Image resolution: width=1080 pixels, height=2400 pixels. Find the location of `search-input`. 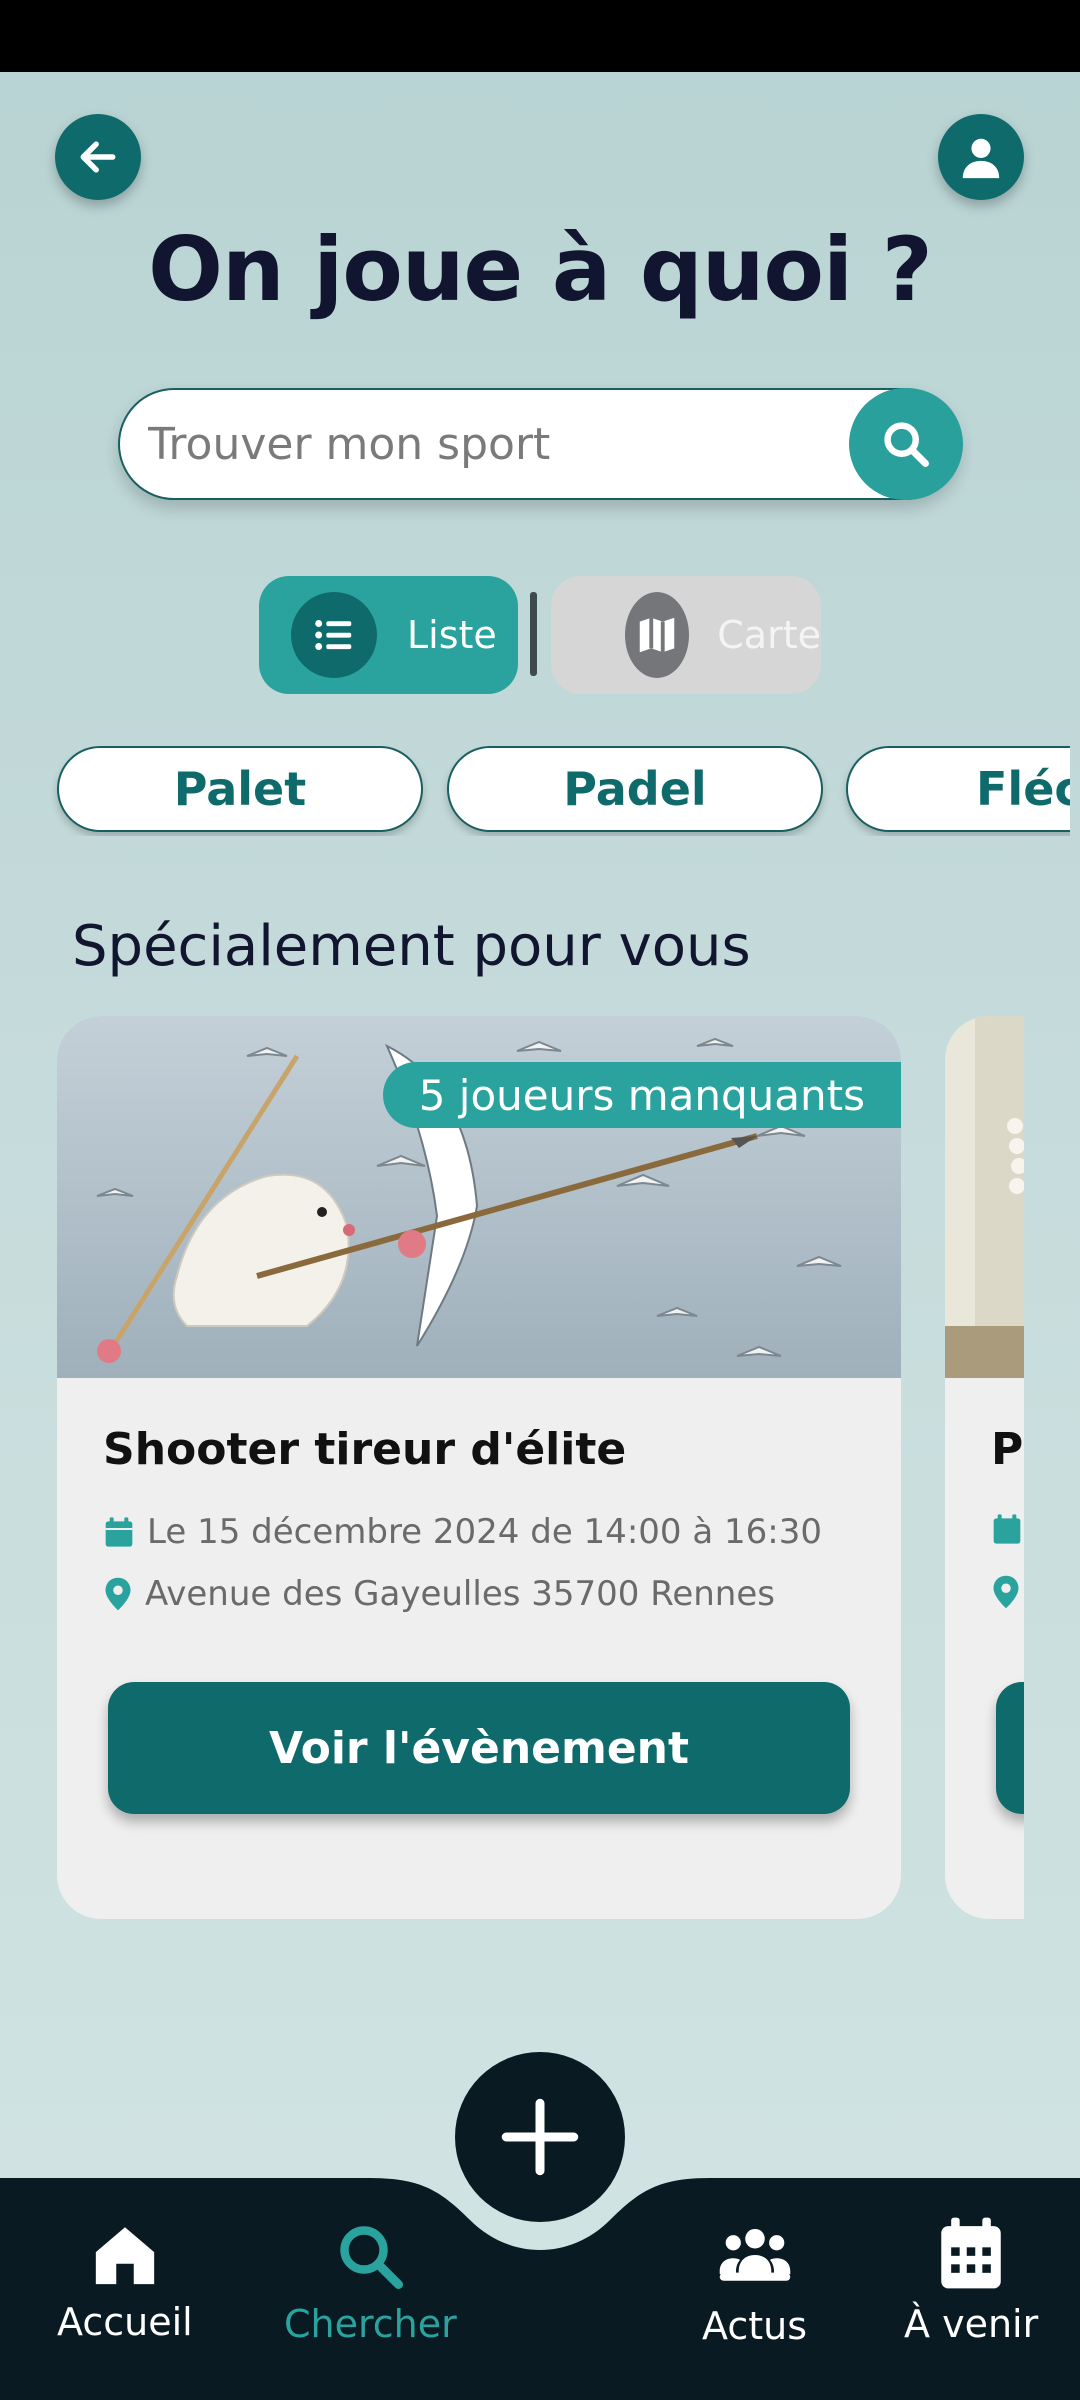

search-input is located at coordinates (488, 444).